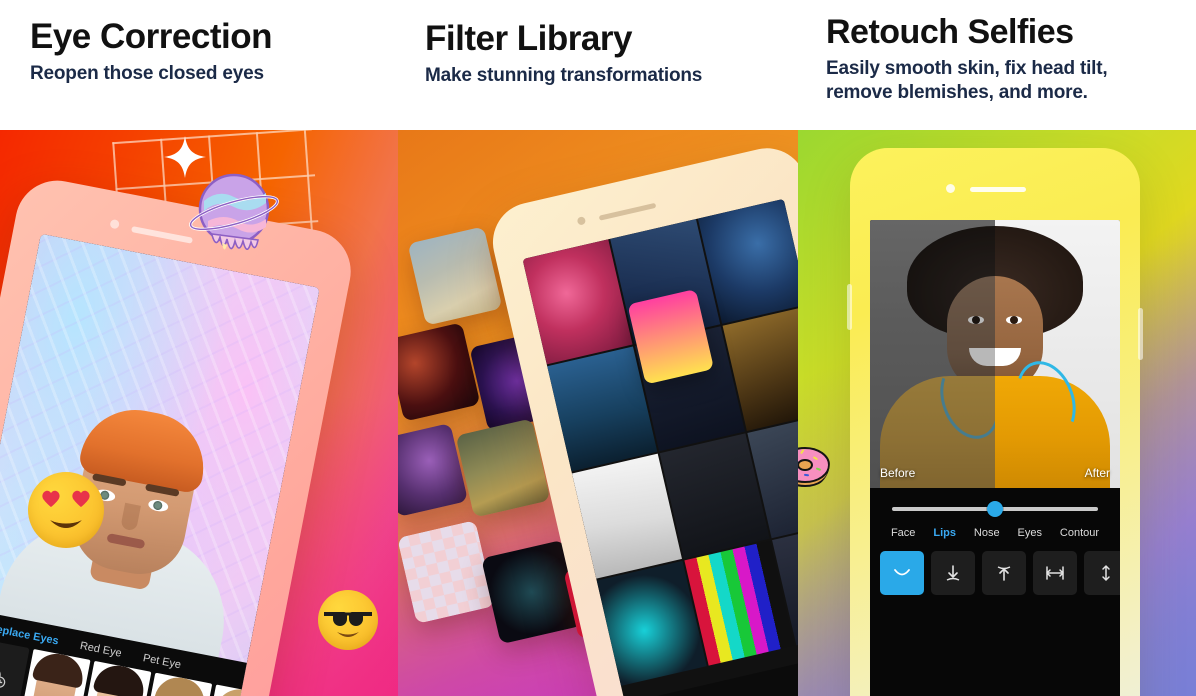 The height and width of the screenshot is (696, 1196). I want to click on sunglasses-emoji, so click(348, 620).